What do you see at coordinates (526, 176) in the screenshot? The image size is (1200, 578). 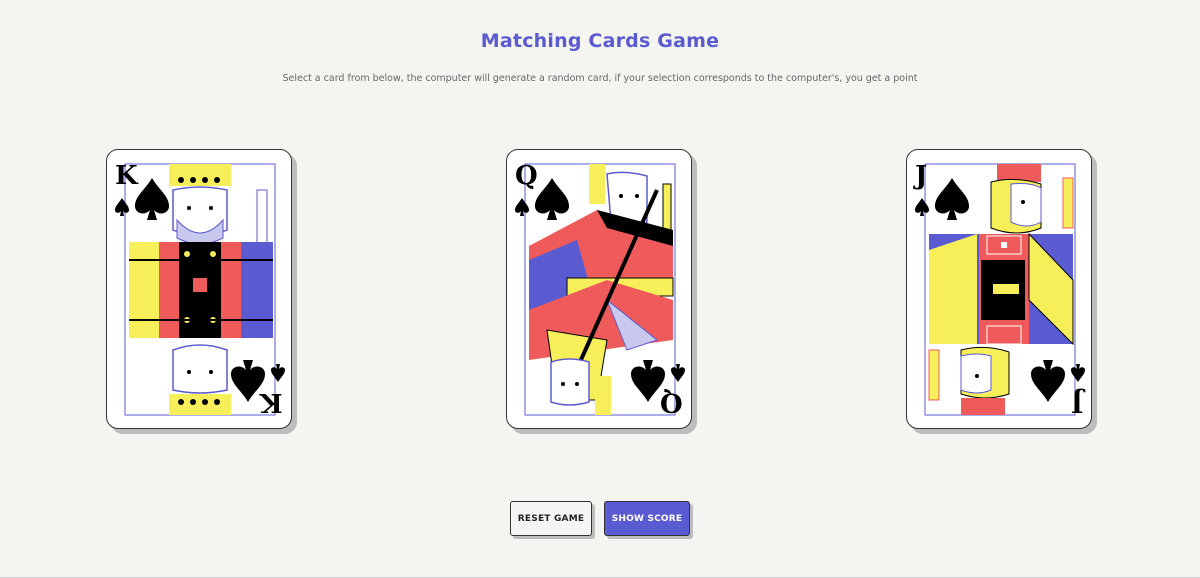 I see `card-rank-top: Q` at bounding box center [526, 176].